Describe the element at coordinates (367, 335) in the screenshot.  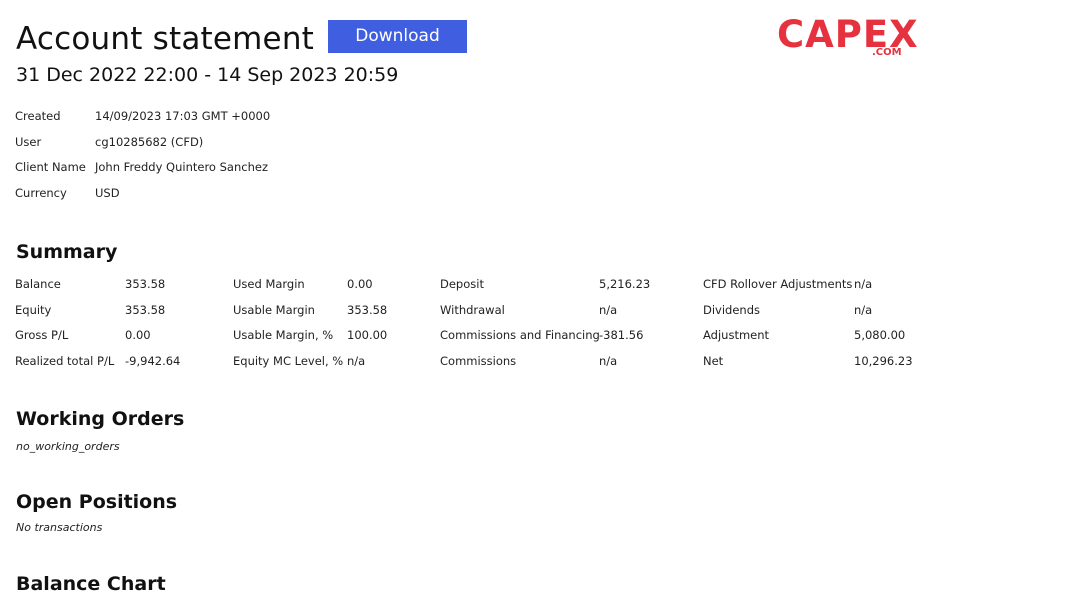
I see `summary-value: 100.00` at that location.